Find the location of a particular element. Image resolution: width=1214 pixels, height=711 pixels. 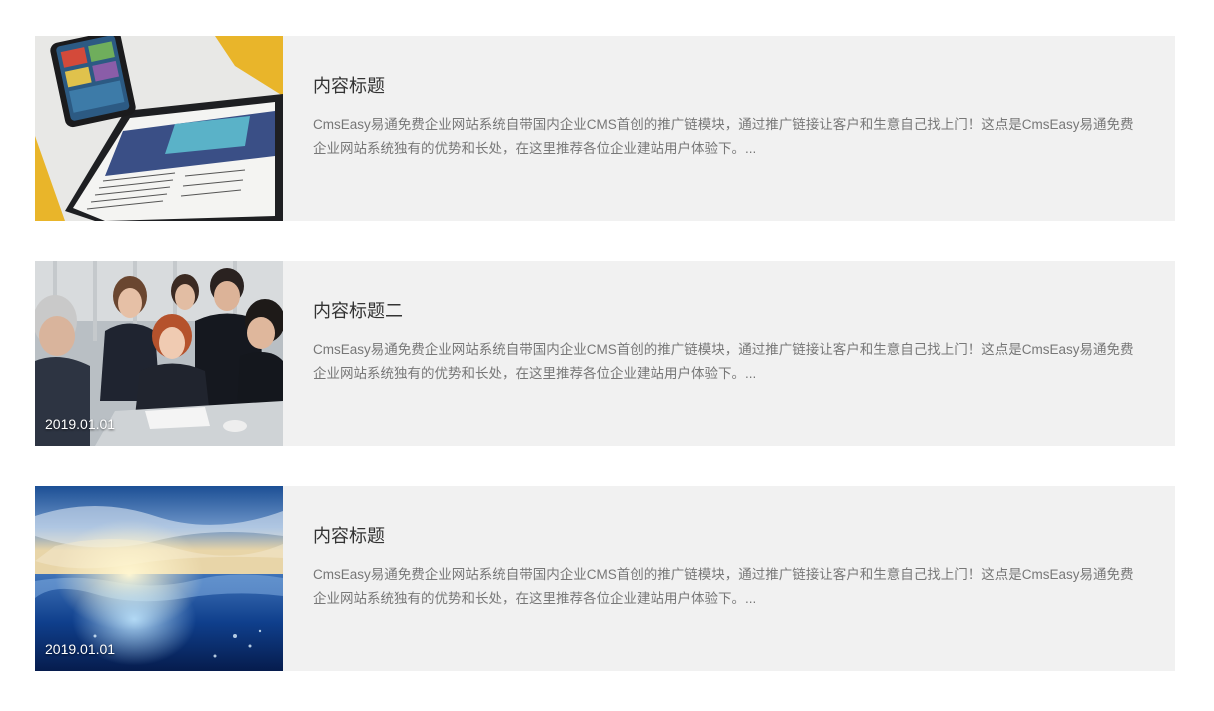

article-title: 内容标题二 is located at coordinates (729, 311).